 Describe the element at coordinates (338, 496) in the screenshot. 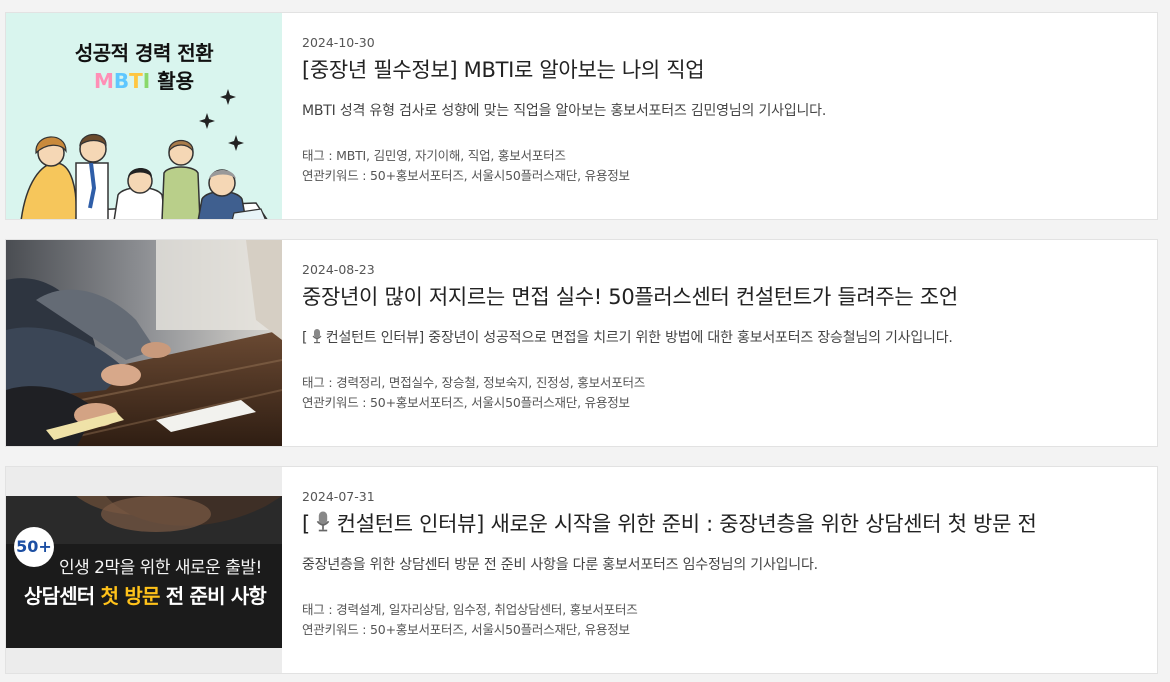

I see `article-date: 2024-07-31` at that location.